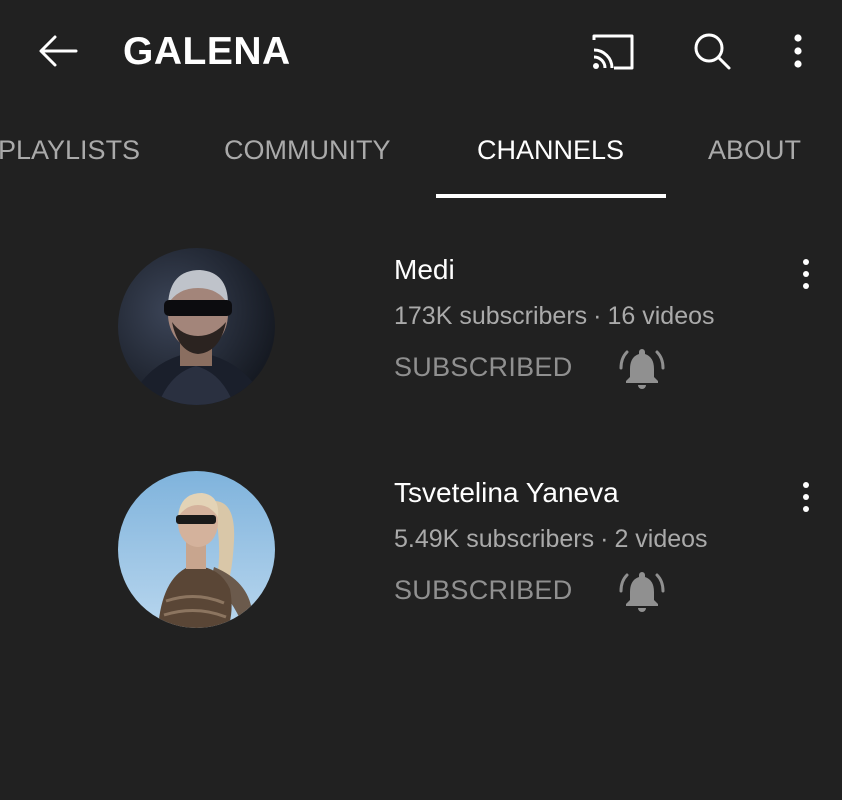  What do you see at coordinates (551, 196) in the screenshot?
I see `active-tab-indicator` at bounding box center [551, 196].